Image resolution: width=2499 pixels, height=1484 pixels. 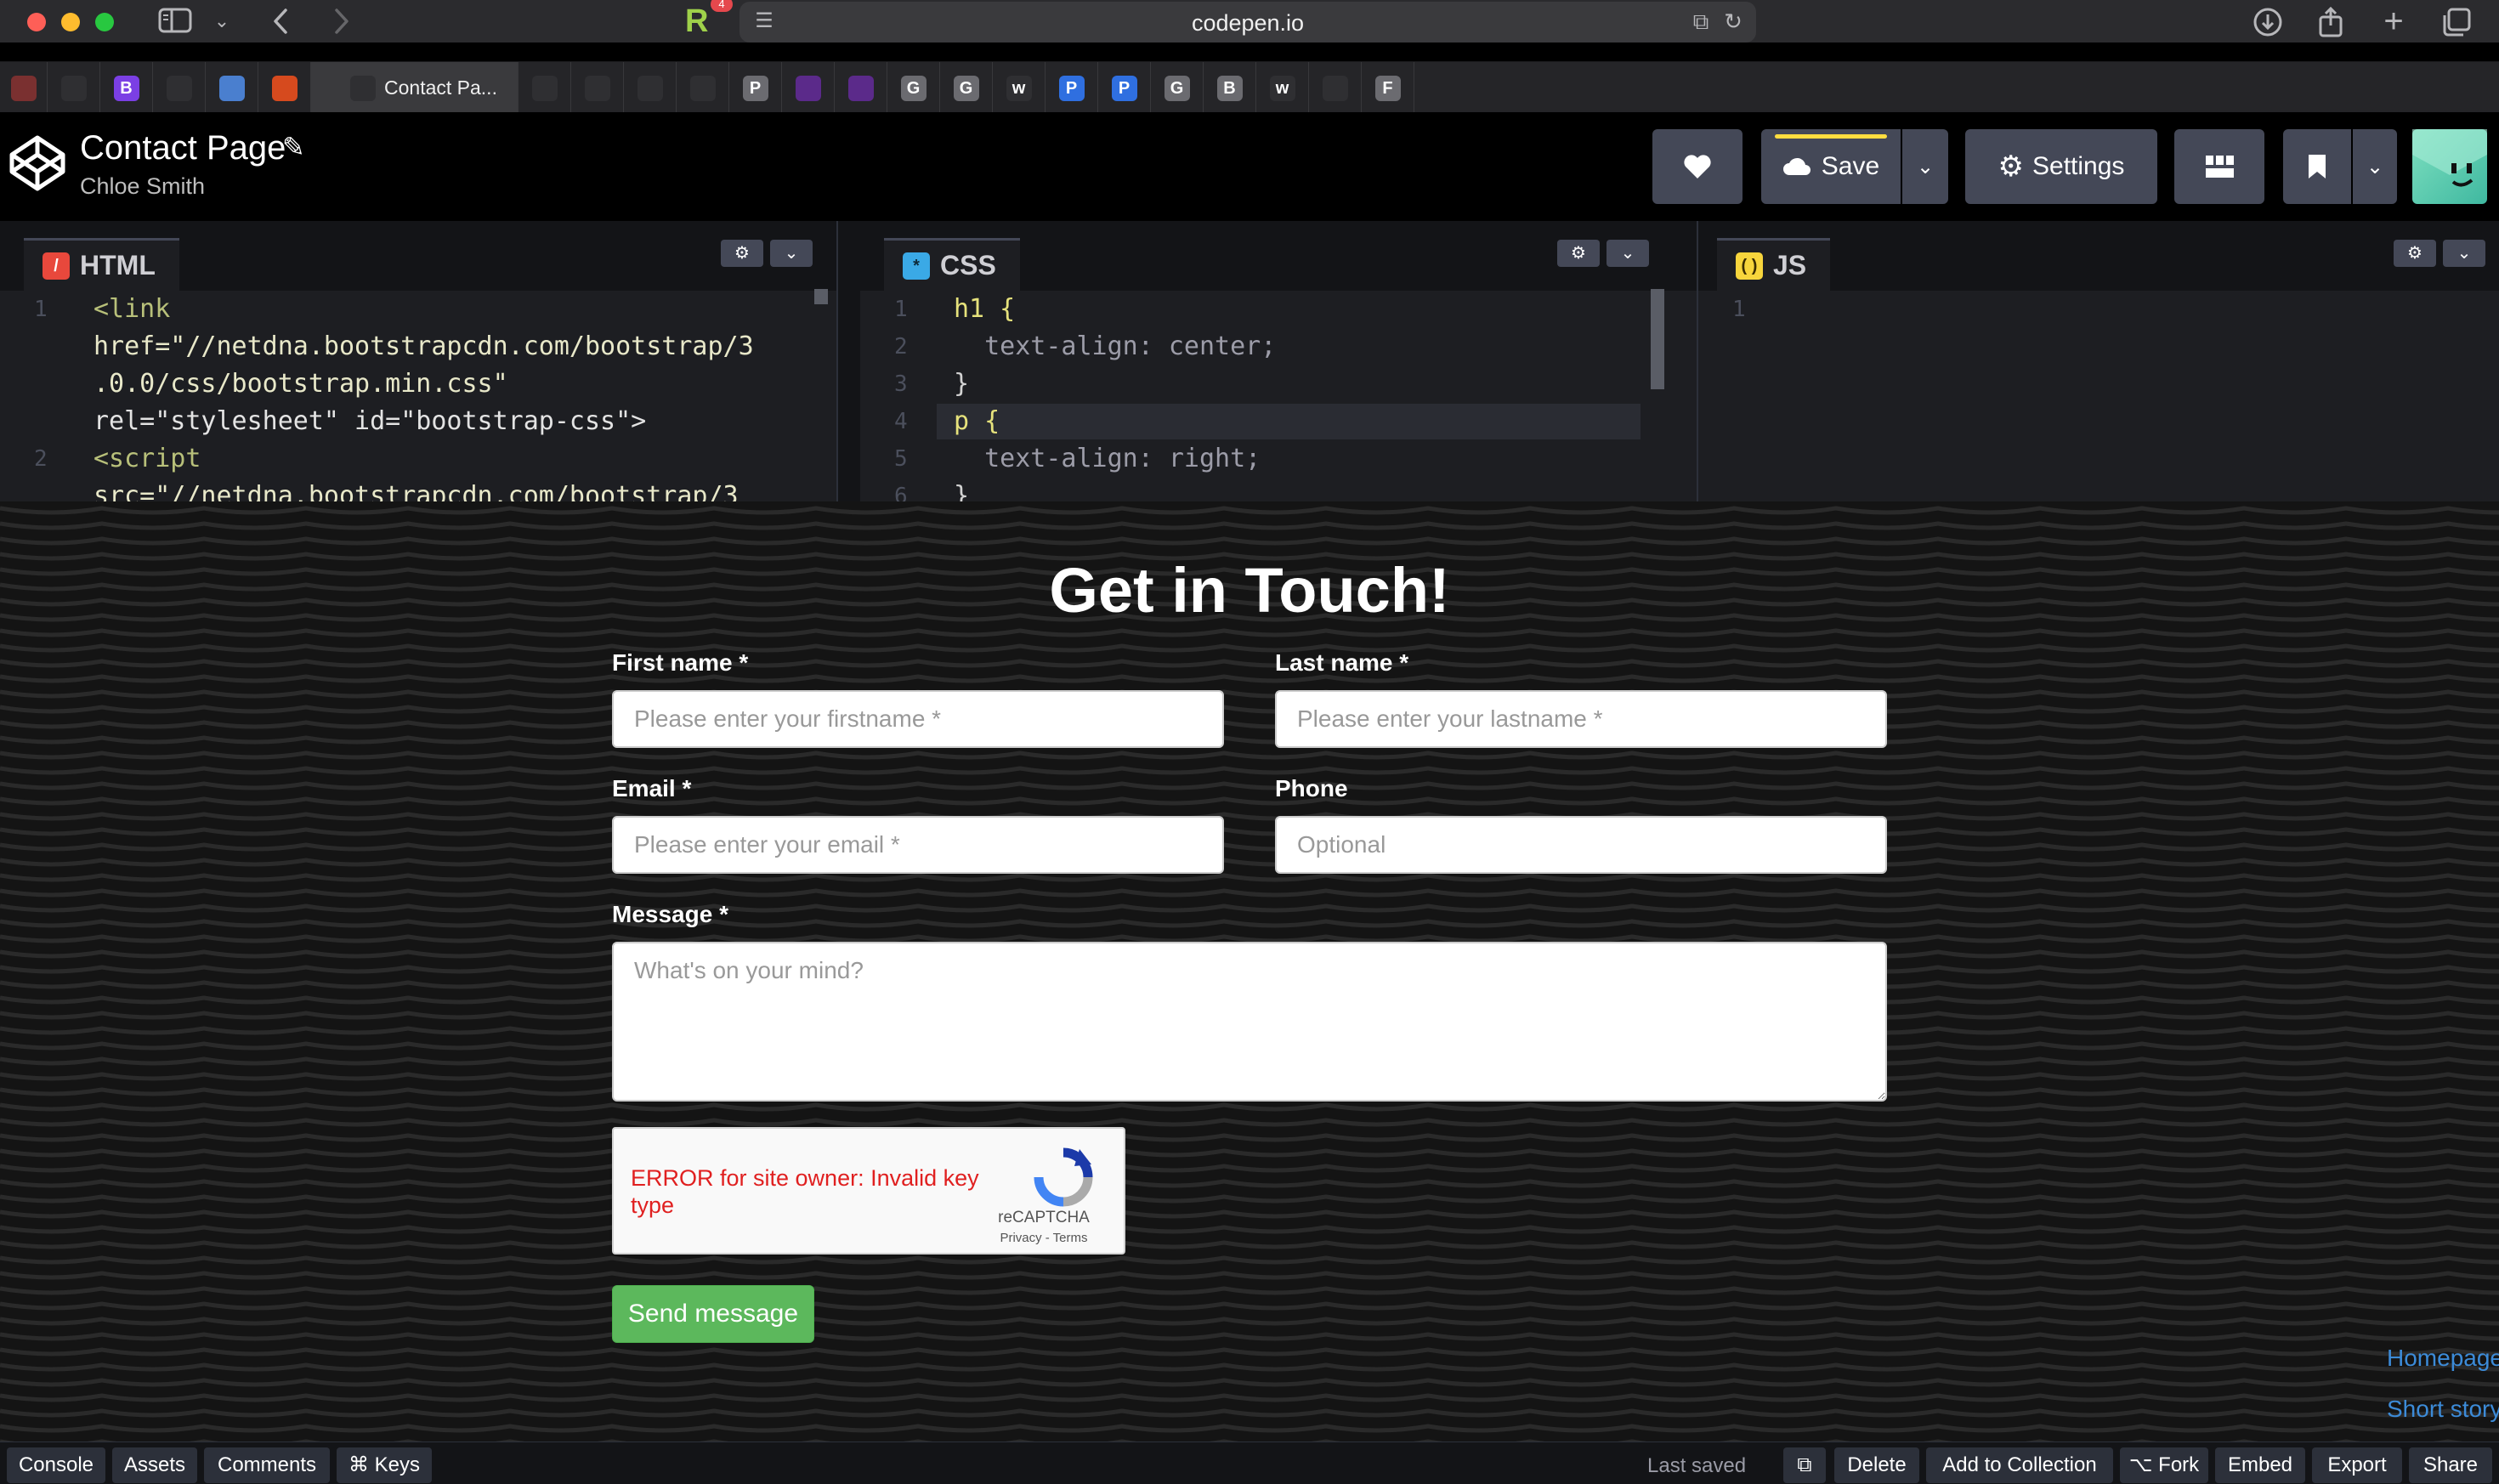 What do you see at coordinates (955, 309) in the screenshot?
I see `code-line: 1 h1 {` at bounding box center [955, 309].